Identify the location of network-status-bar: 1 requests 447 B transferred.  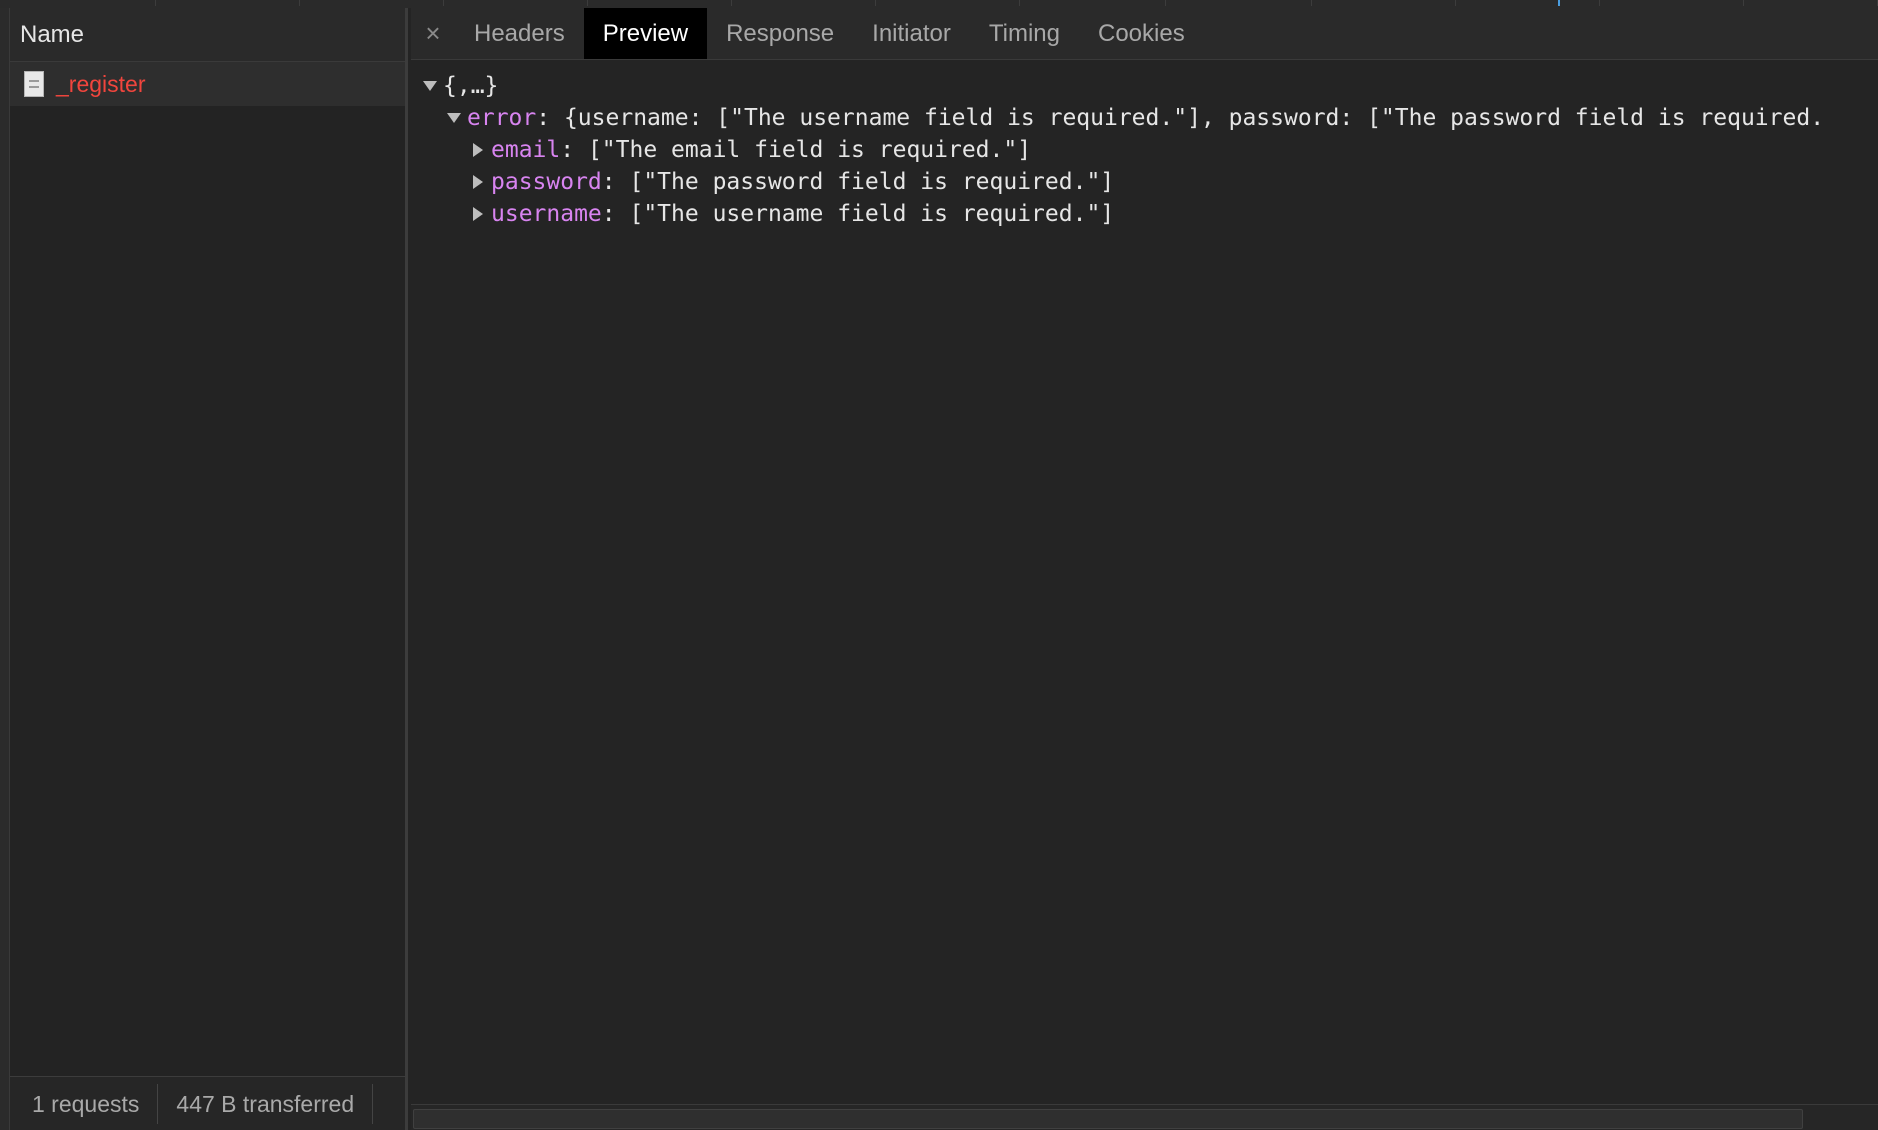
(207, 1103).